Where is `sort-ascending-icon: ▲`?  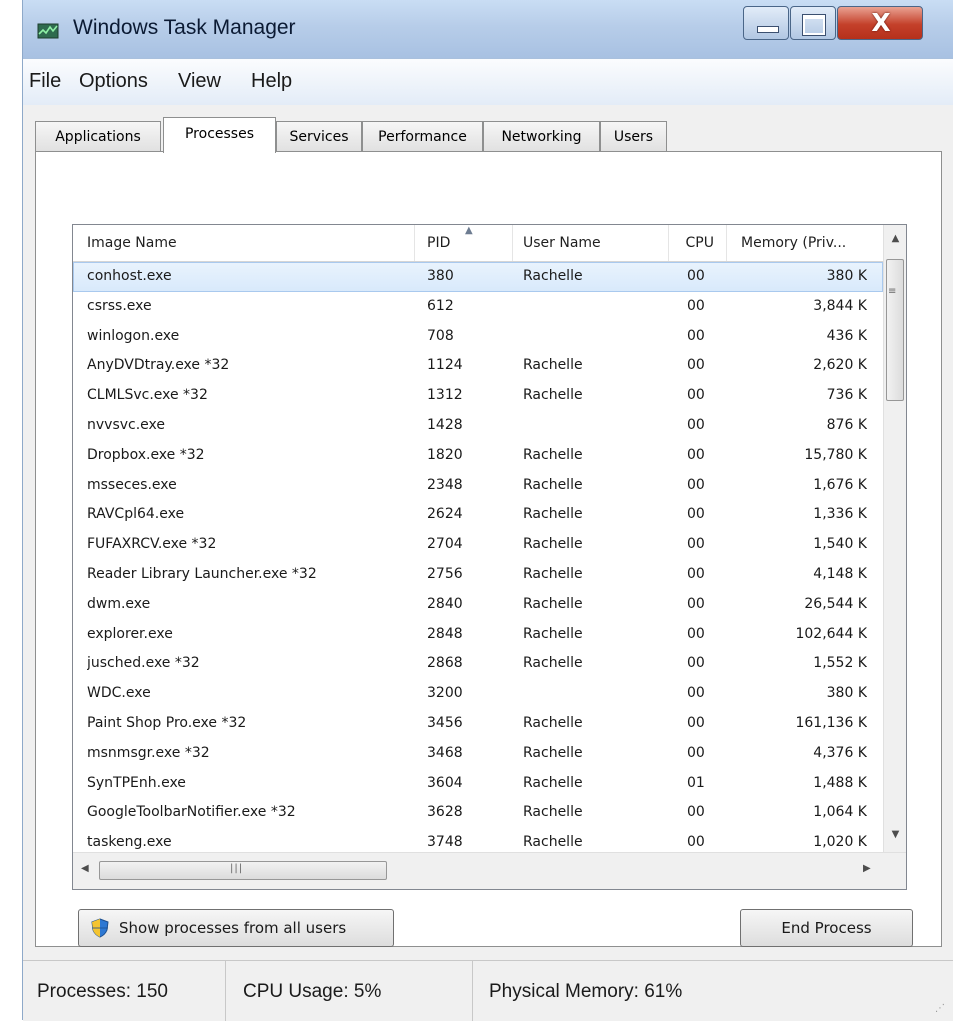 sort-ascending-icon: ▲ is located at coordinates (469, 230).